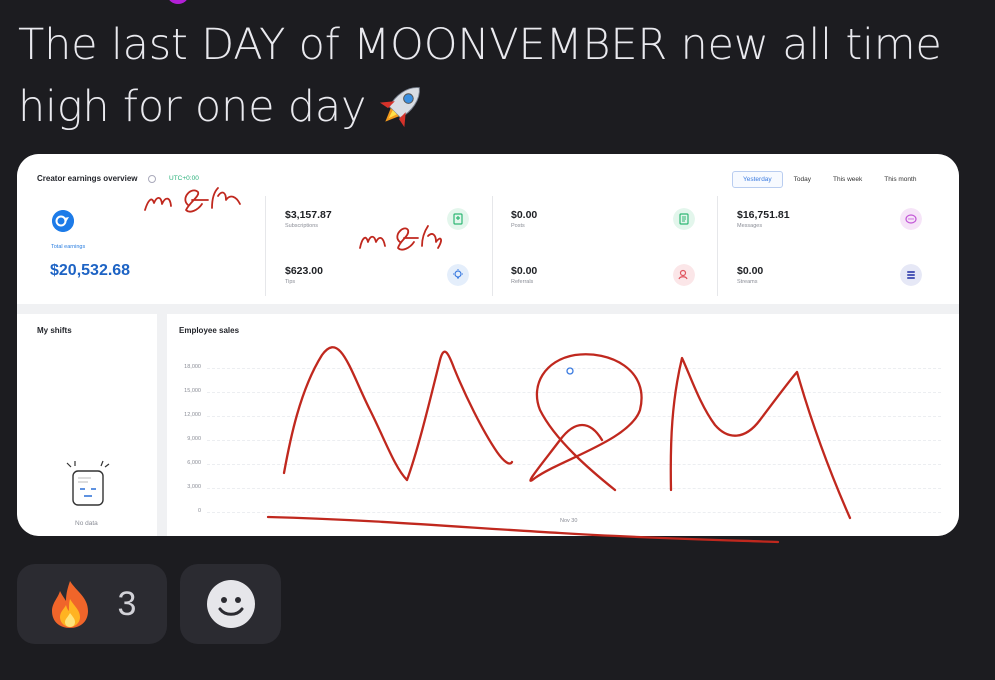  I want to click on metric-subscriptions: $3,157.87 Subscriptions, so click(308, 219).